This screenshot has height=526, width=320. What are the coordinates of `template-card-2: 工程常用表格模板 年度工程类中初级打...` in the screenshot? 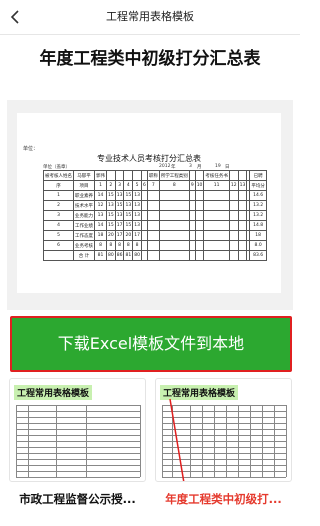 It's located at (223, 442).